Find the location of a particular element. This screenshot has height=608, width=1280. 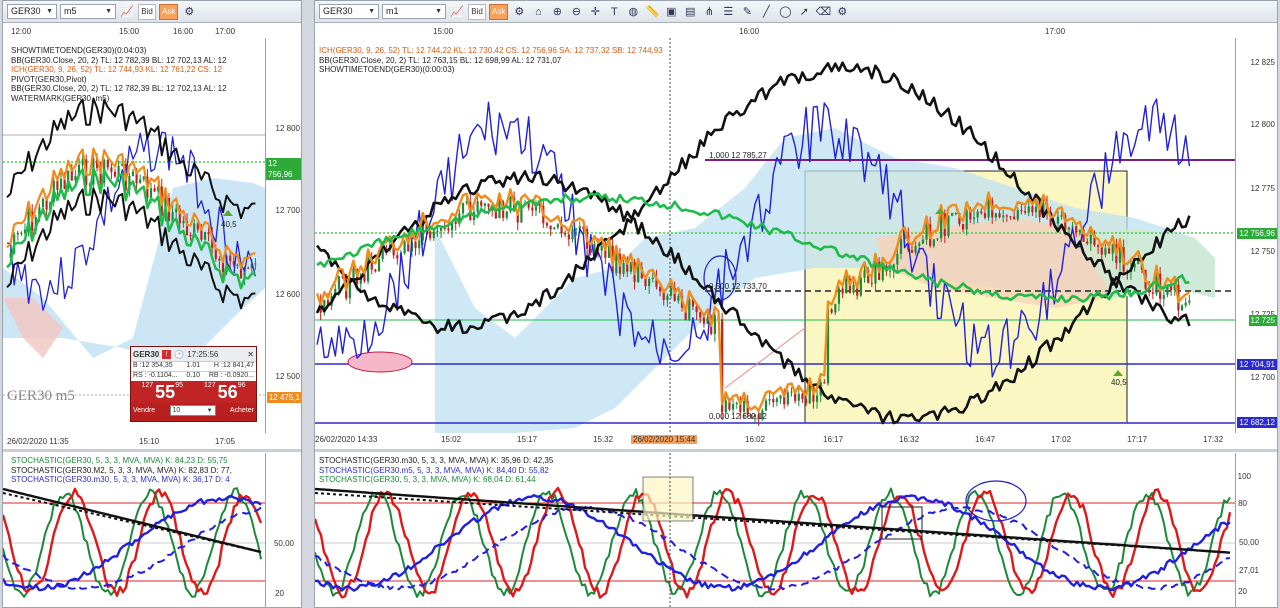

zoom-in-icon: ⊕ is located at coordinates (557, 12).